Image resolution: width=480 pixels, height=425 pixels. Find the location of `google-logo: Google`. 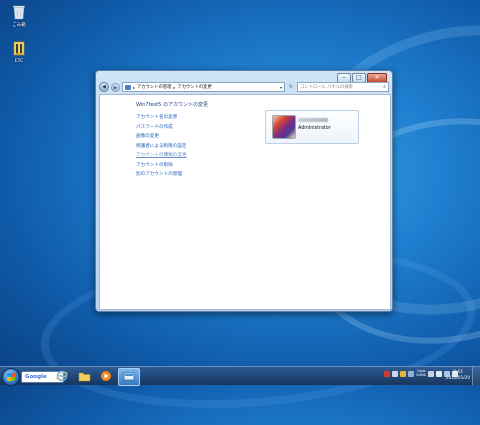

google-logo: Google is located at coordinates (36, 377).